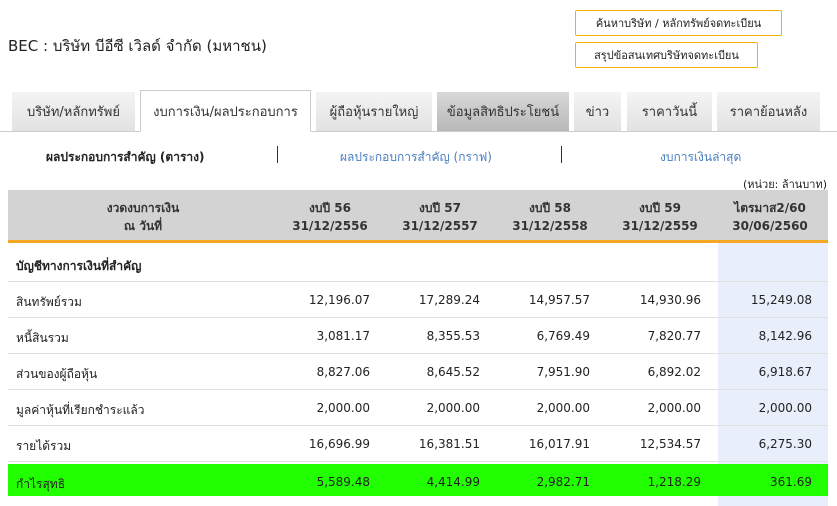  I want to click on col-date: 31/12/2558, so click(550, 226).